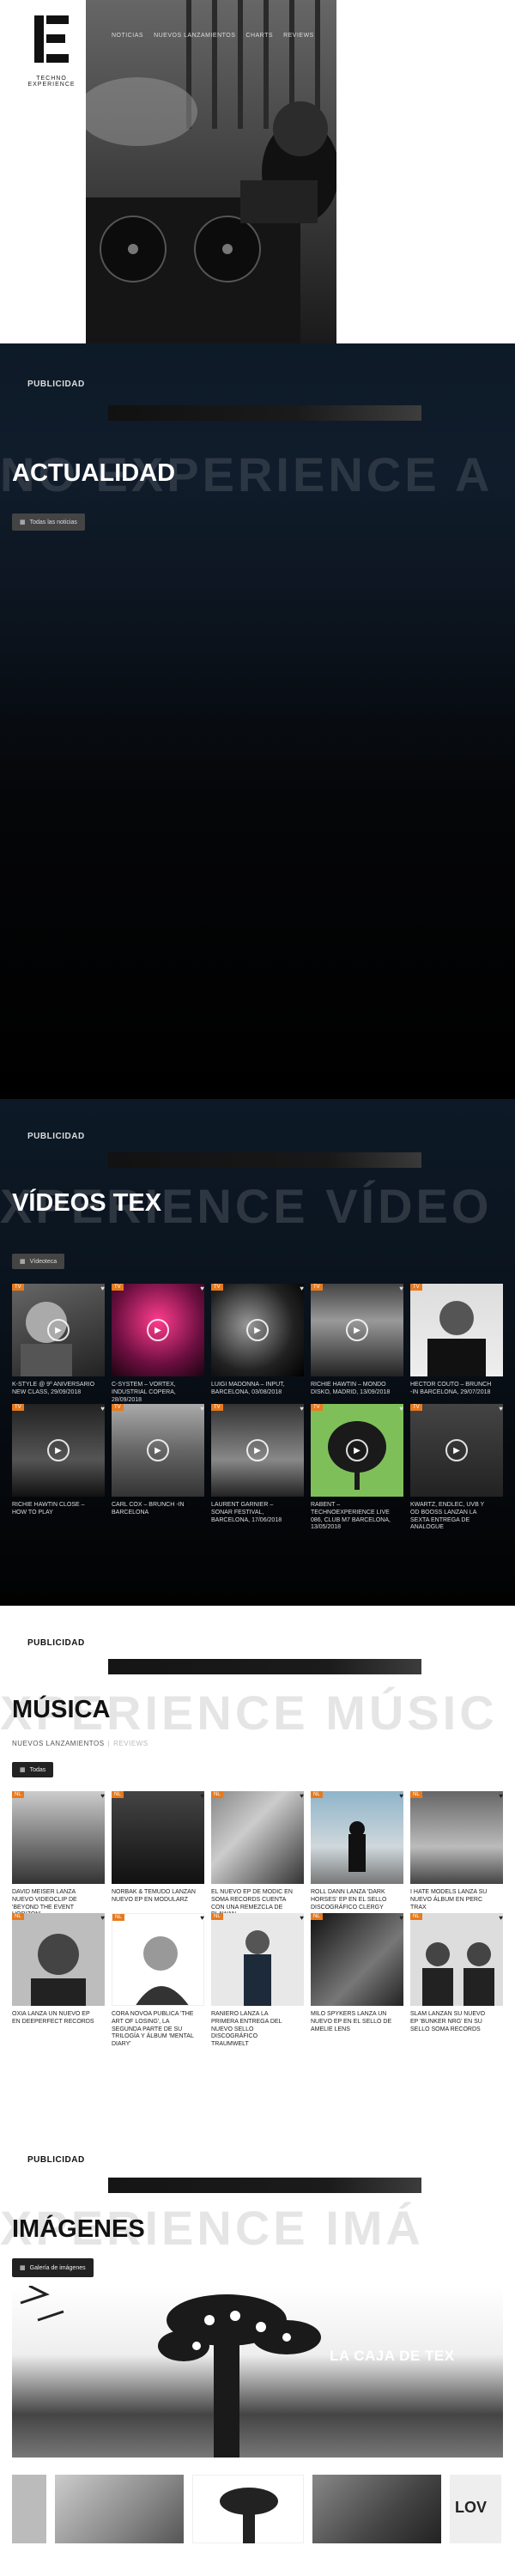 This screenshot has width=515, height=2576. I want to click on release-thumbnail, so click(58, 1970).